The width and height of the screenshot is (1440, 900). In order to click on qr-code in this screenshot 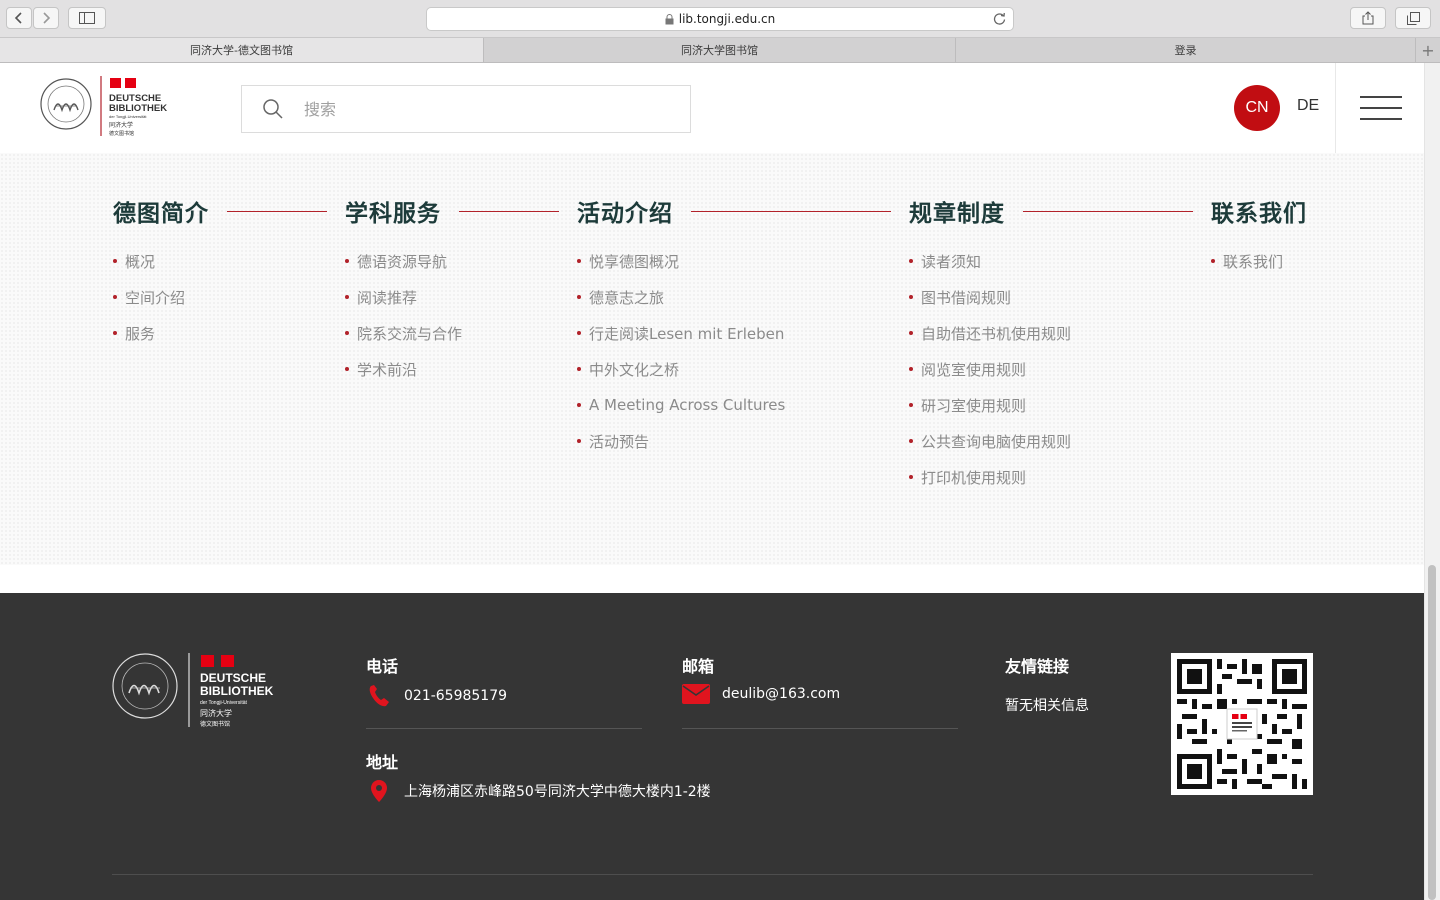, I will do `click(1242, 724)`.